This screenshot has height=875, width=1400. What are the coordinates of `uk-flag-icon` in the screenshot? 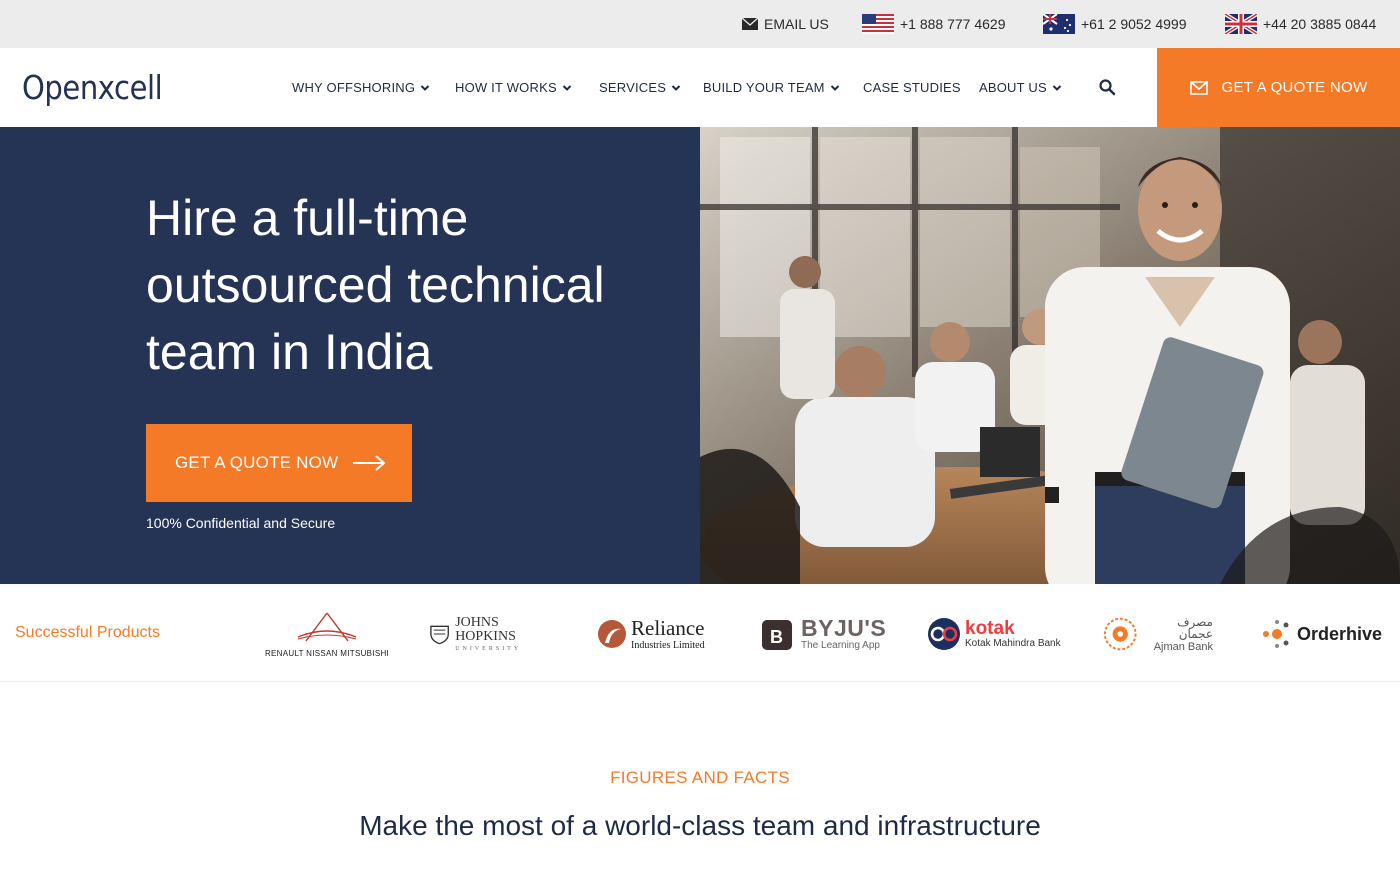 It's located at (1241, 24).